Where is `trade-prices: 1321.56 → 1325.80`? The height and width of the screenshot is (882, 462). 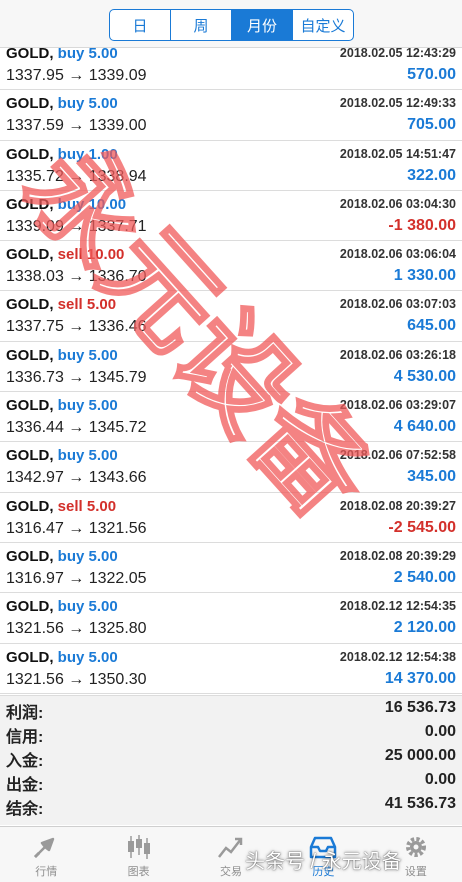 trade-prices: 1321.56 → 1325.80 is located at coordinates (76, 629).